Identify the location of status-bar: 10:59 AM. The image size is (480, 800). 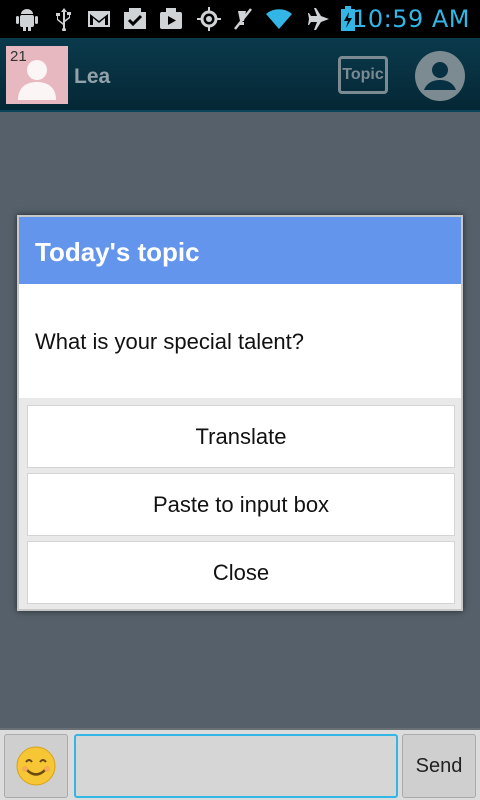
(240, 19).